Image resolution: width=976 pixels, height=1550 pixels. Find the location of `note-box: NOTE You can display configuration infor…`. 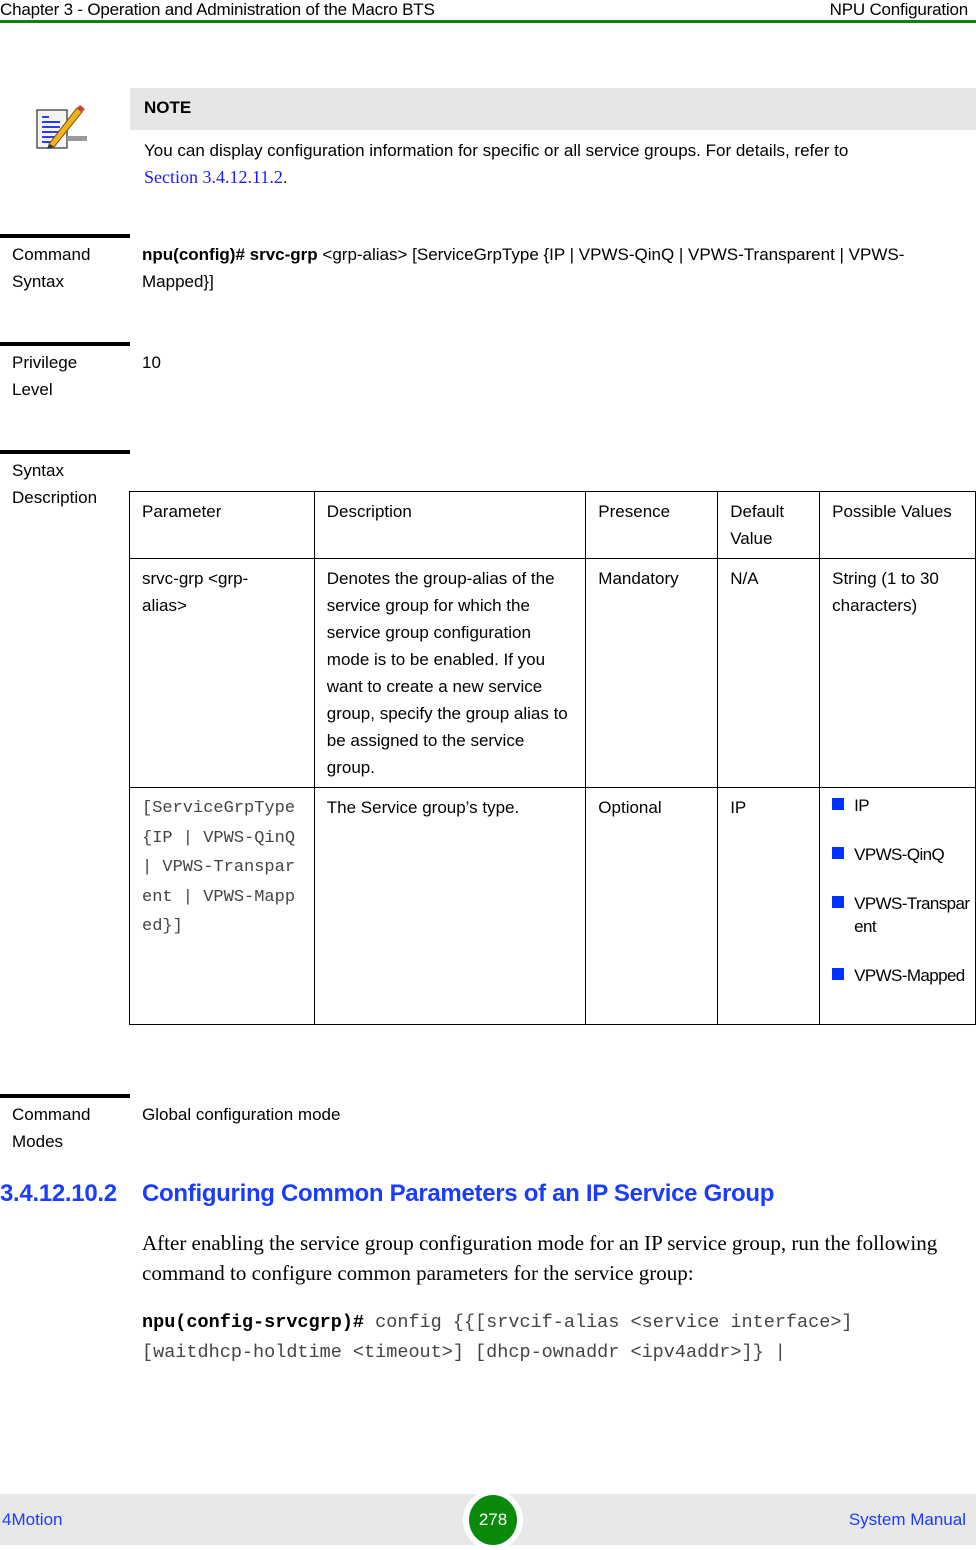

note-box: NOTE You can display configuration infor… is located at coordinates (553, 139).